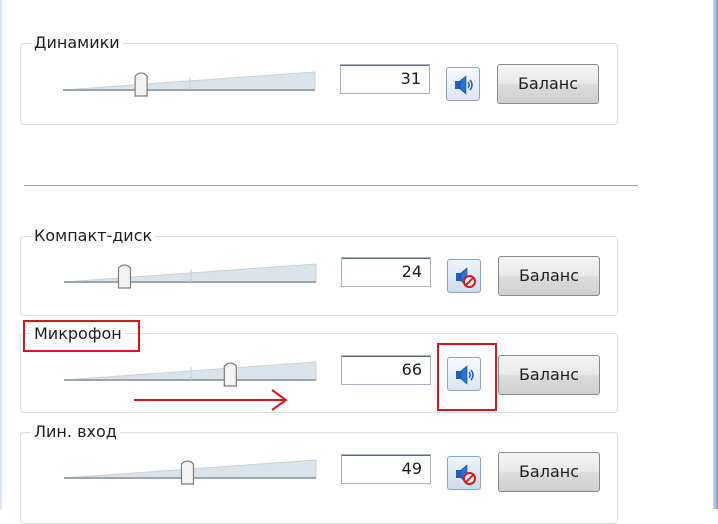 This screenshot has height=524, width=718. What do you see at coordinates (467, 377) in the screenshot?
I see `mic-mute-highlight` at bounding box center [467, 377].